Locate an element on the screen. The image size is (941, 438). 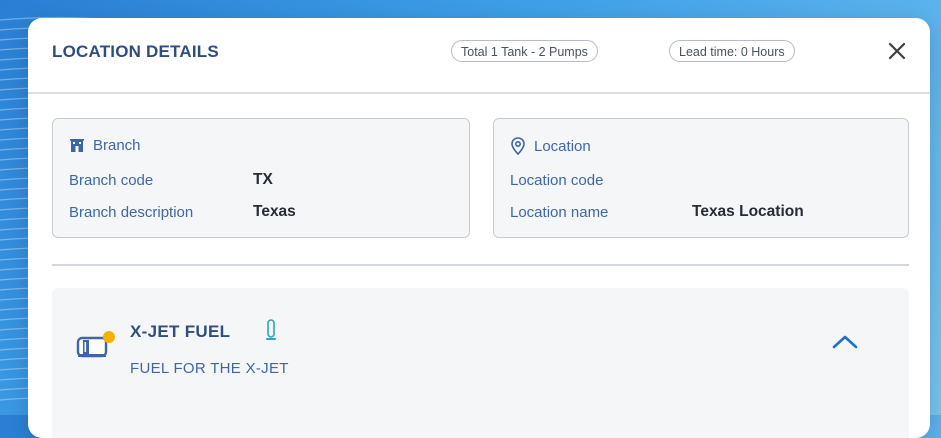
branch-code-label: Branch code is located at coordinates (111, 180).